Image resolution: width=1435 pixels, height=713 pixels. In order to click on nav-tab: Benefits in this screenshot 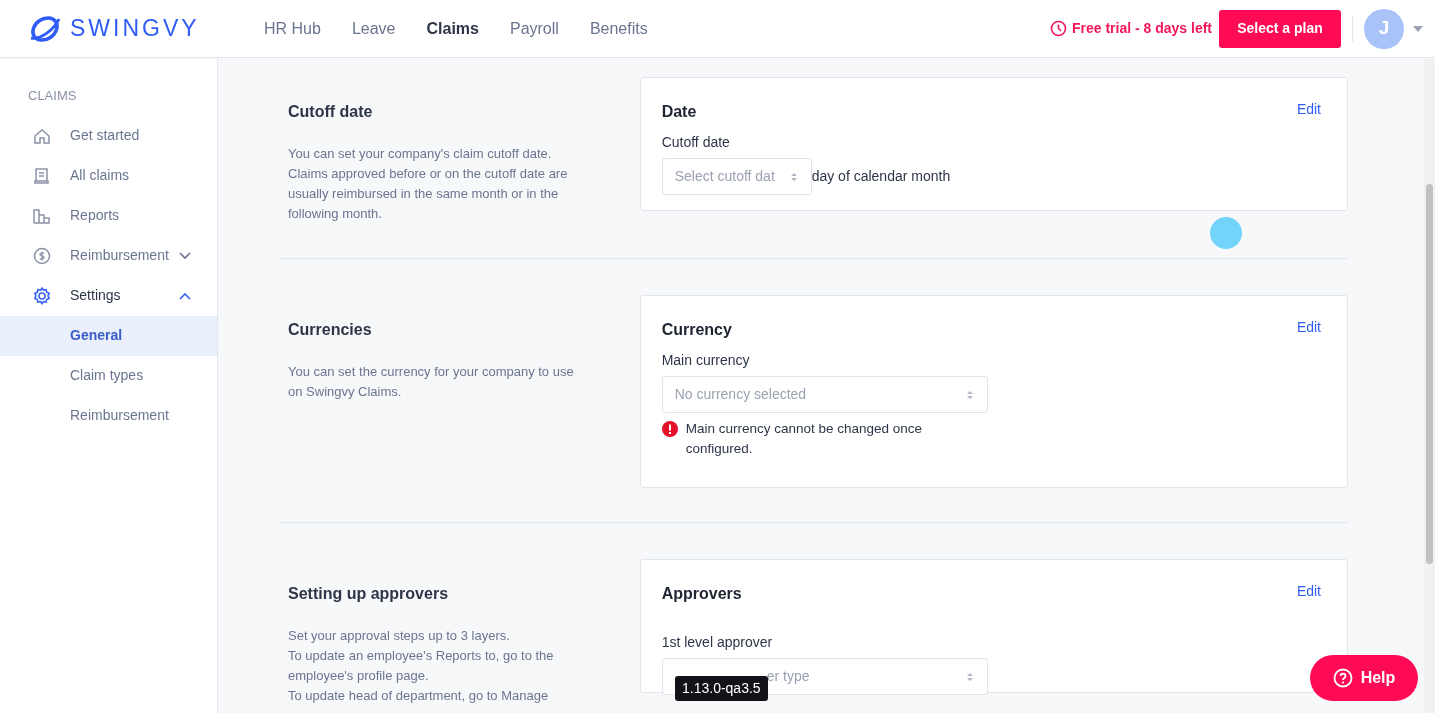, I will do `click(618, 28)`.